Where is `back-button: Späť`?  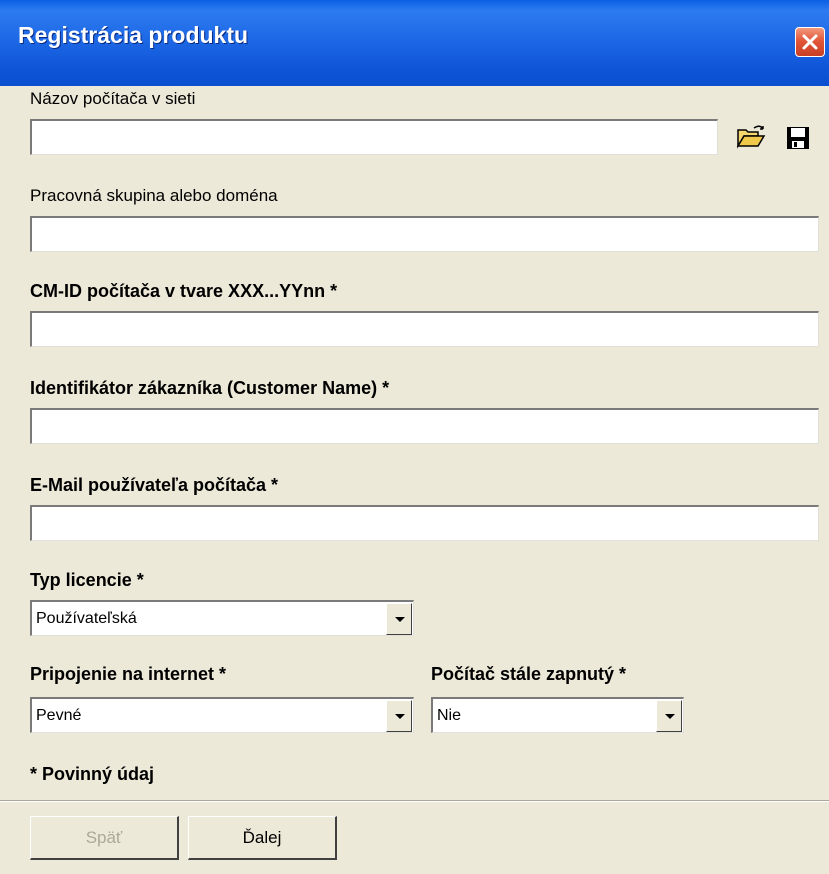 back-button: Späť is located at coordinates (104, 838).